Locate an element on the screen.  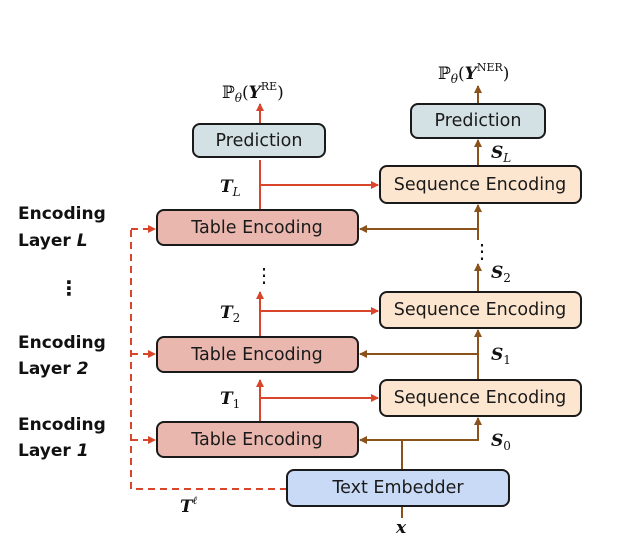
prediction-re-box: Prediction is located at coordinates (259, 140).